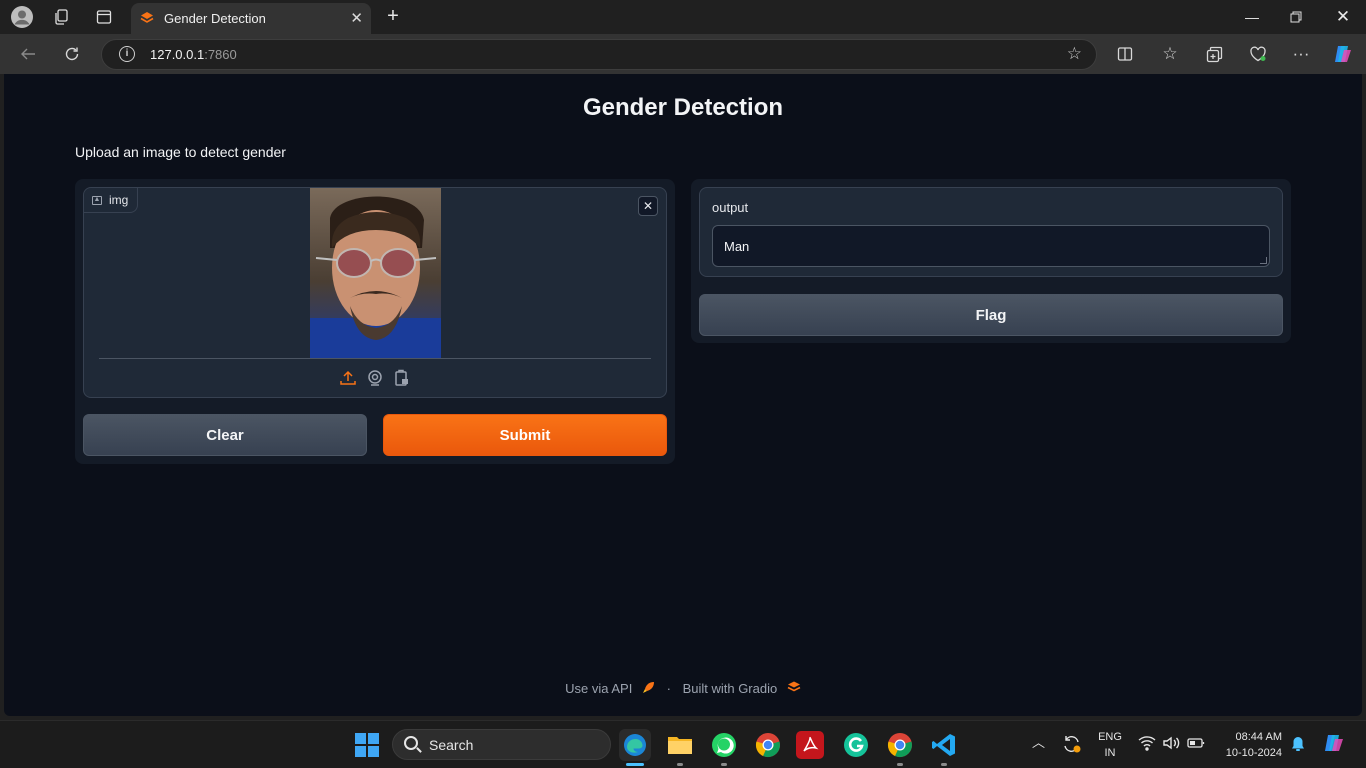  I want to click on split-screen-icon, so click(1125, 54).